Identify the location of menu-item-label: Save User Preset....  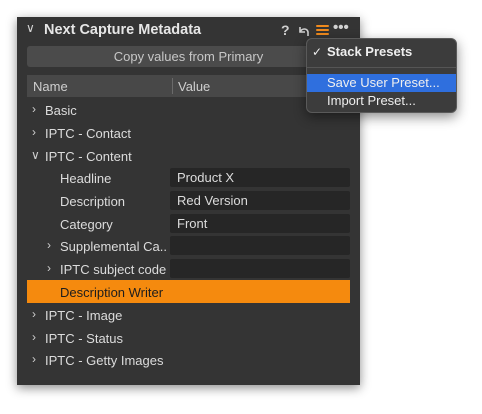
(383, 82).